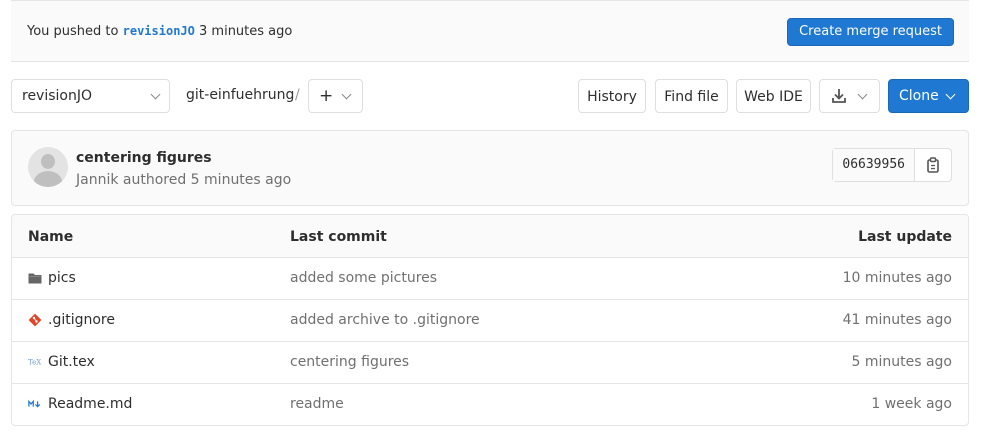  I want to click on file-name-cell: TeX Git.tex, so click(61, 362).